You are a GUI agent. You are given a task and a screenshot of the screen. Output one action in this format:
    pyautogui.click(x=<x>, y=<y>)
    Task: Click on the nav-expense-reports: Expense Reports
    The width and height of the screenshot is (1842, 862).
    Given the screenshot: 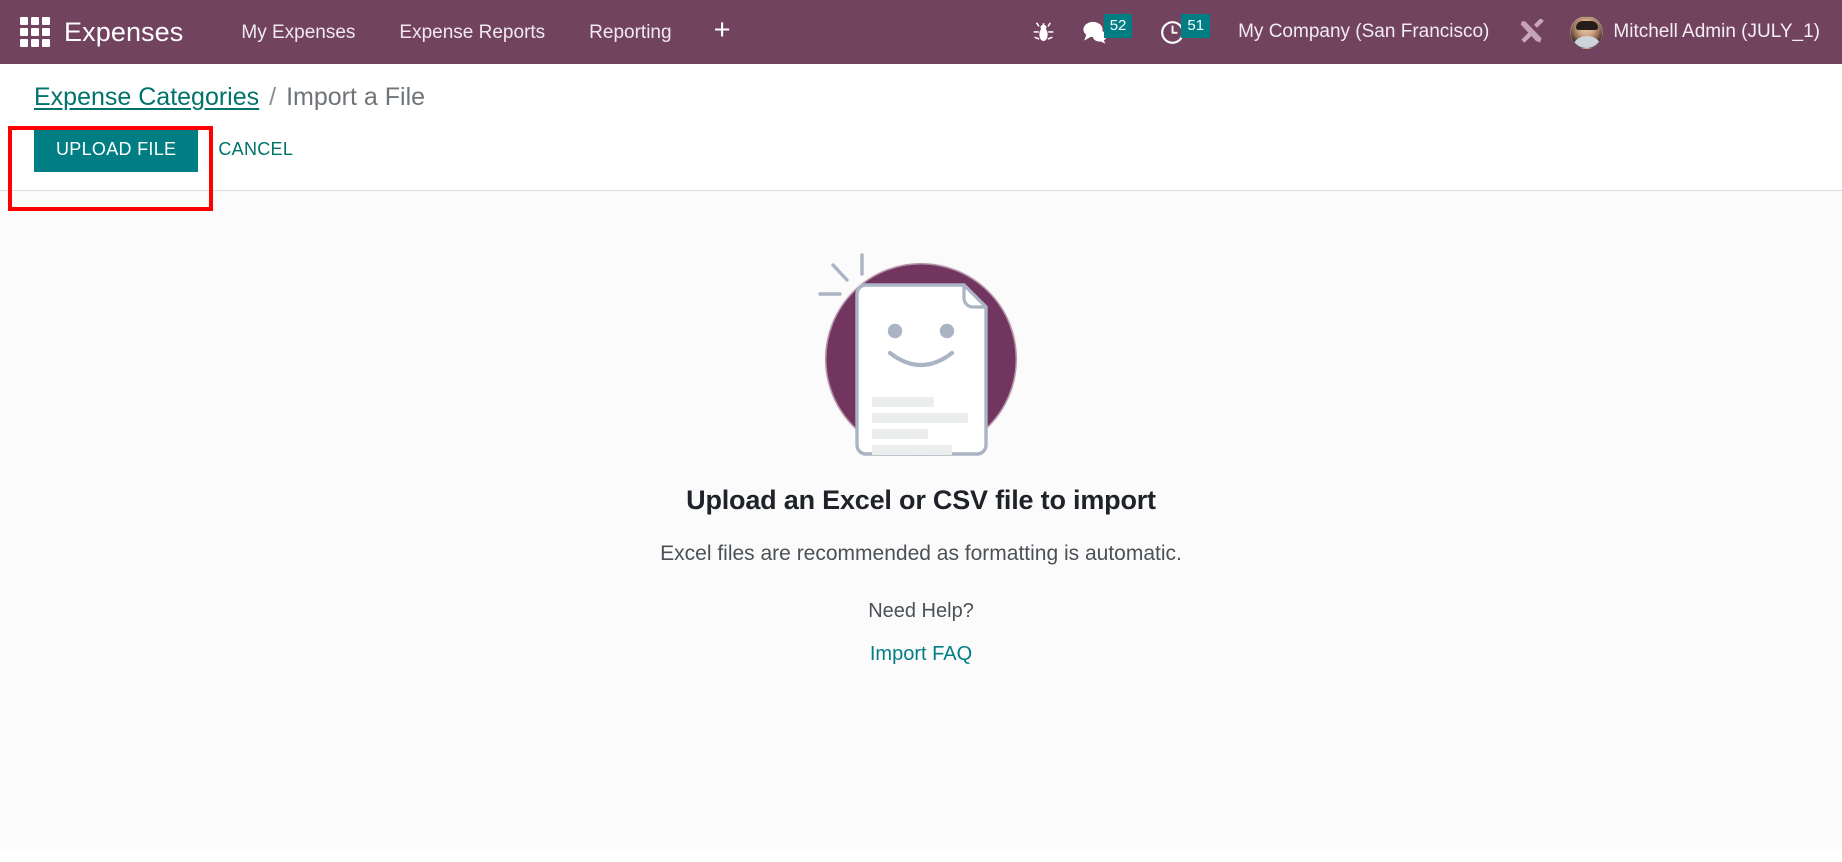 What is the action you would take?
    pyautogui.click(x=472, y=32)
    